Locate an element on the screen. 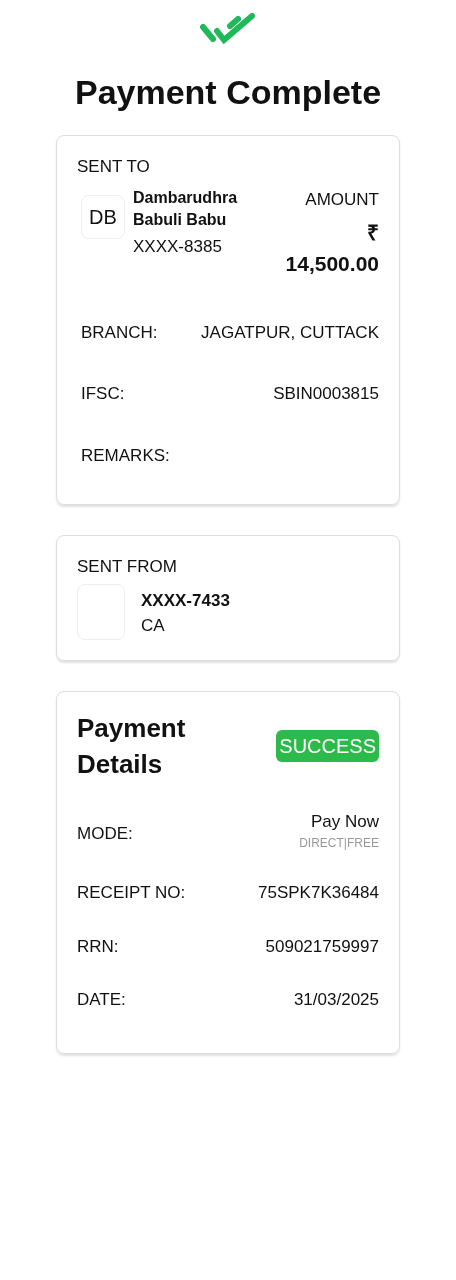 The height and width of the screenshot is (1280, 456). field-label: REMARKS: is located at coordinates (125, 455).